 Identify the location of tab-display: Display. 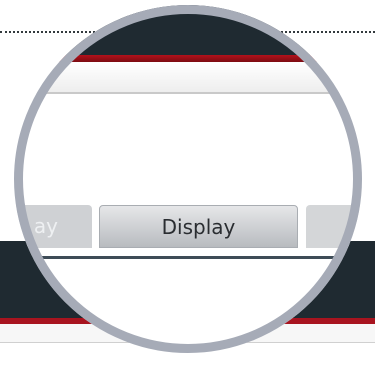
(198, 226).